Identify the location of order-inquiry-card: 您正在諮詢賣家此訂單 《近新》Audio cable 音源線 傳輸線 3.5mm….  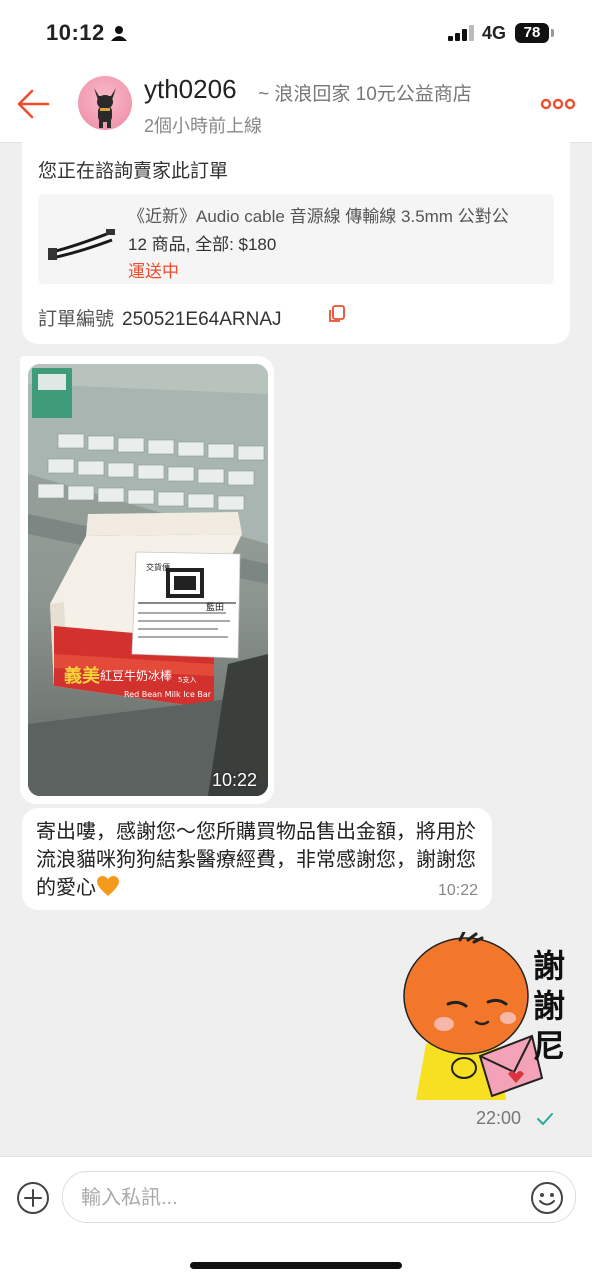
(296, 243).